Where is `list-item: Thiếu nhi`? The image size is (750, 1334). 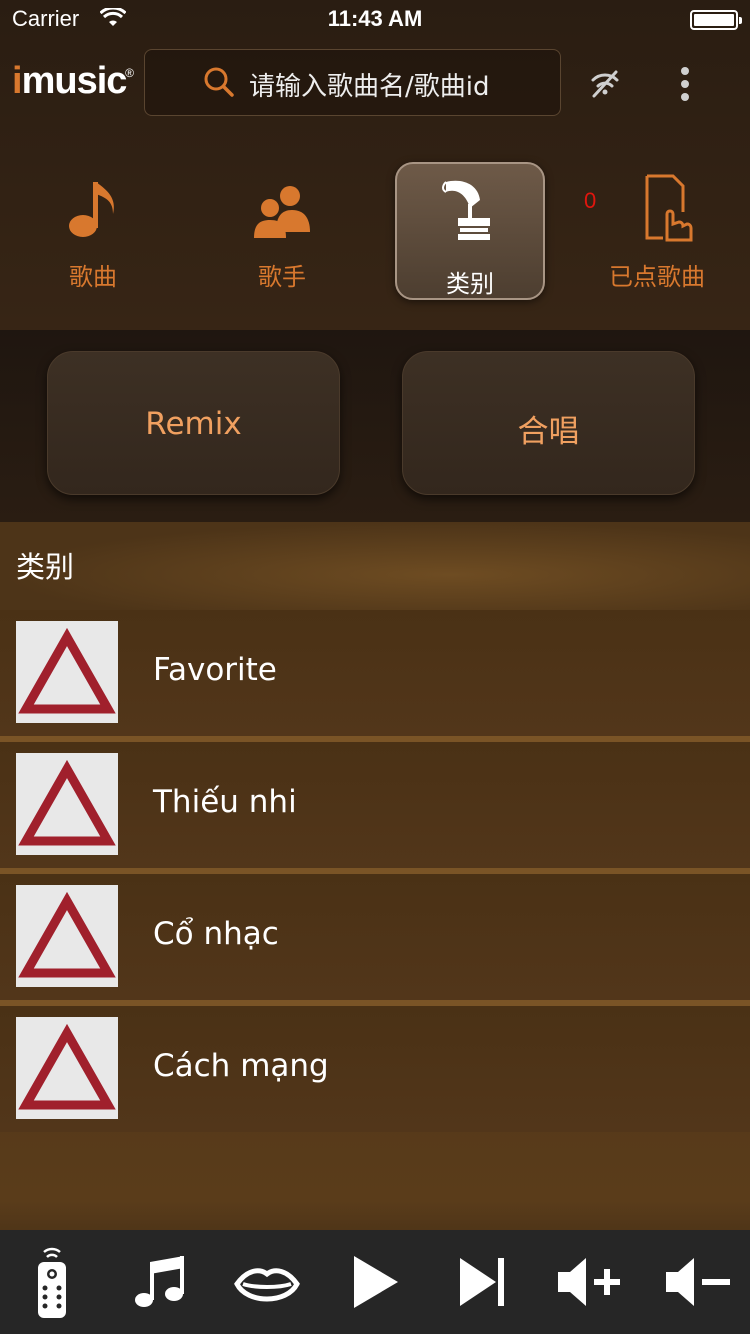
list-item: Thiếu nhi is located at coordinates (375, 805).